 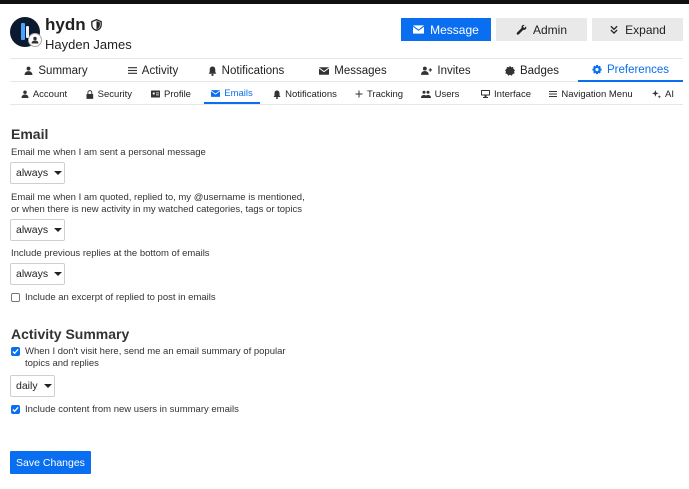 I want to click on tab-preferences: Preferences, so click(x=630, y=70).